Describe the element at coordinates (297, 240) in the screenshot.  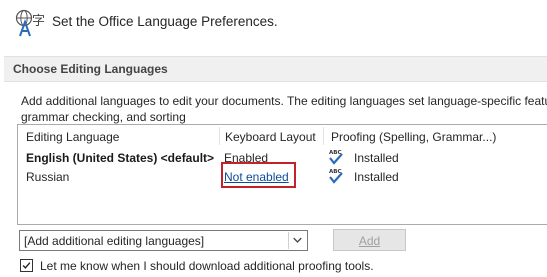
I see `chevron-down-icon` at that location.